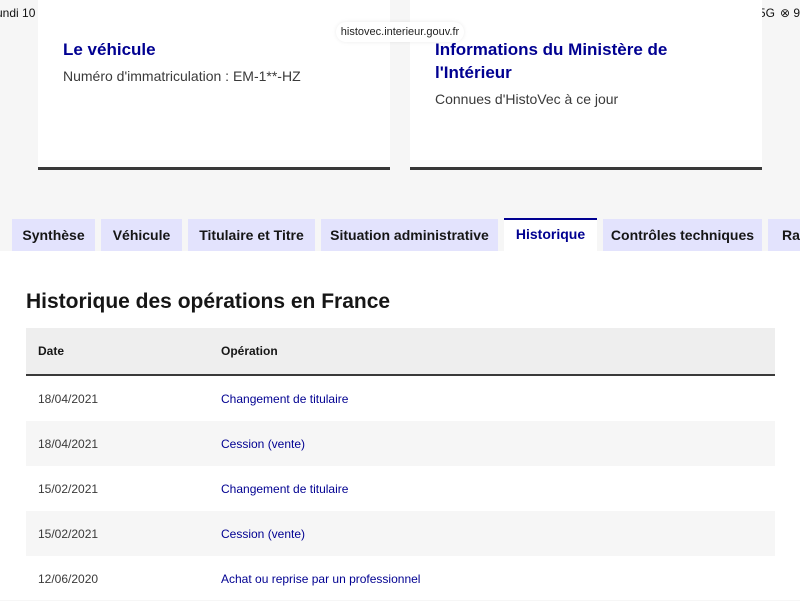  I want to click on column-header-date: Date, so click(51, 351).